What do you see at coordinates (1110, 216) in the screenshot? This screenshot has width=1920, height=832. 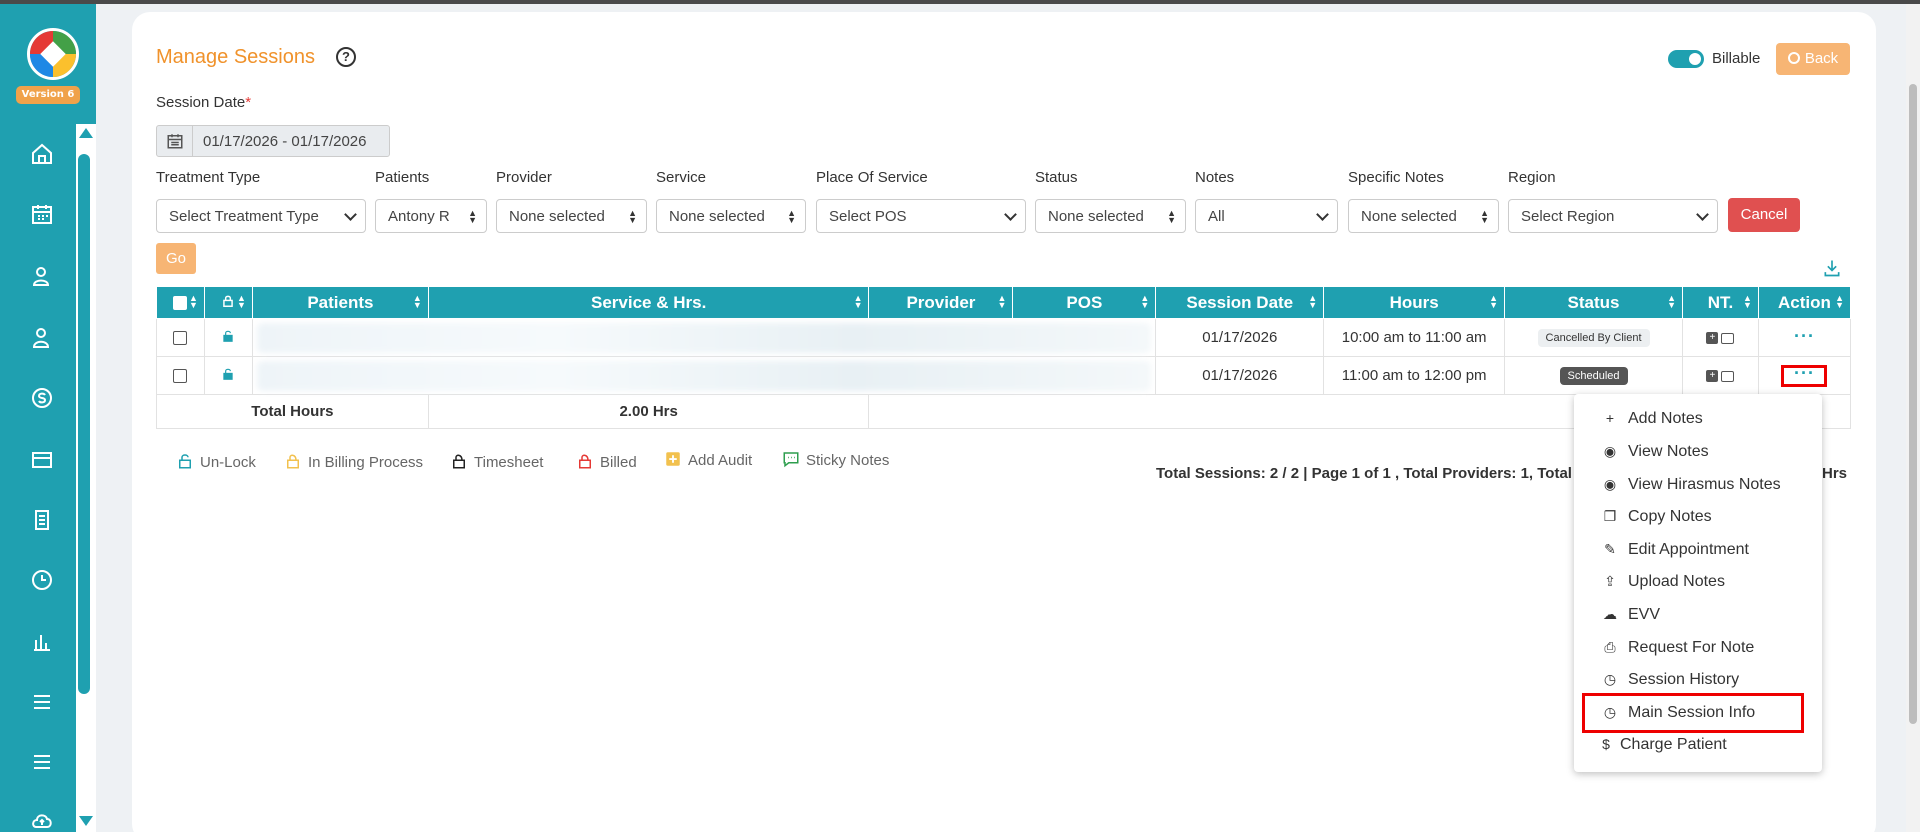 I see `status-select: None selected ▲ ▼` at bounding box center [1110, 216].